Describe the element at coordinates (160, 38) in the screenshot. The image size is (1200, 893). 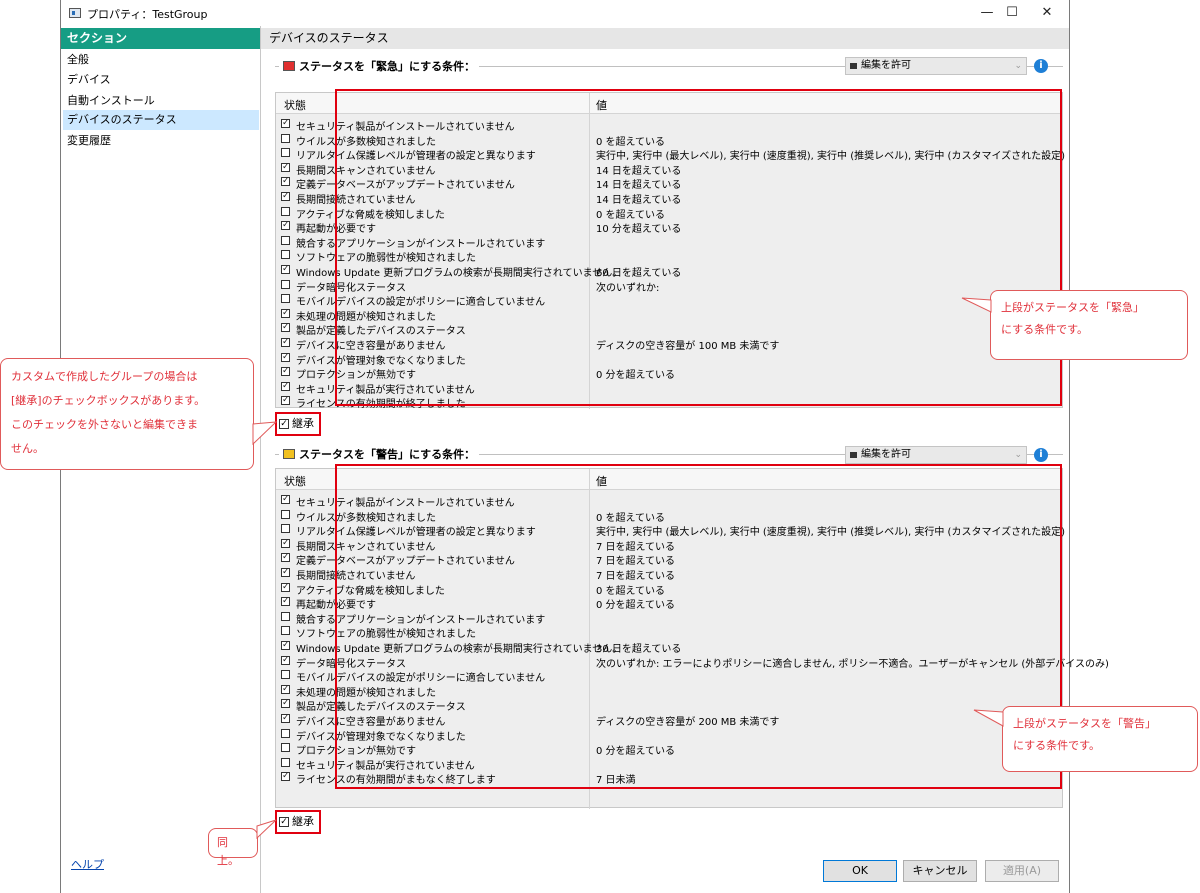
I see `sidebar-header: セクション` at that location.